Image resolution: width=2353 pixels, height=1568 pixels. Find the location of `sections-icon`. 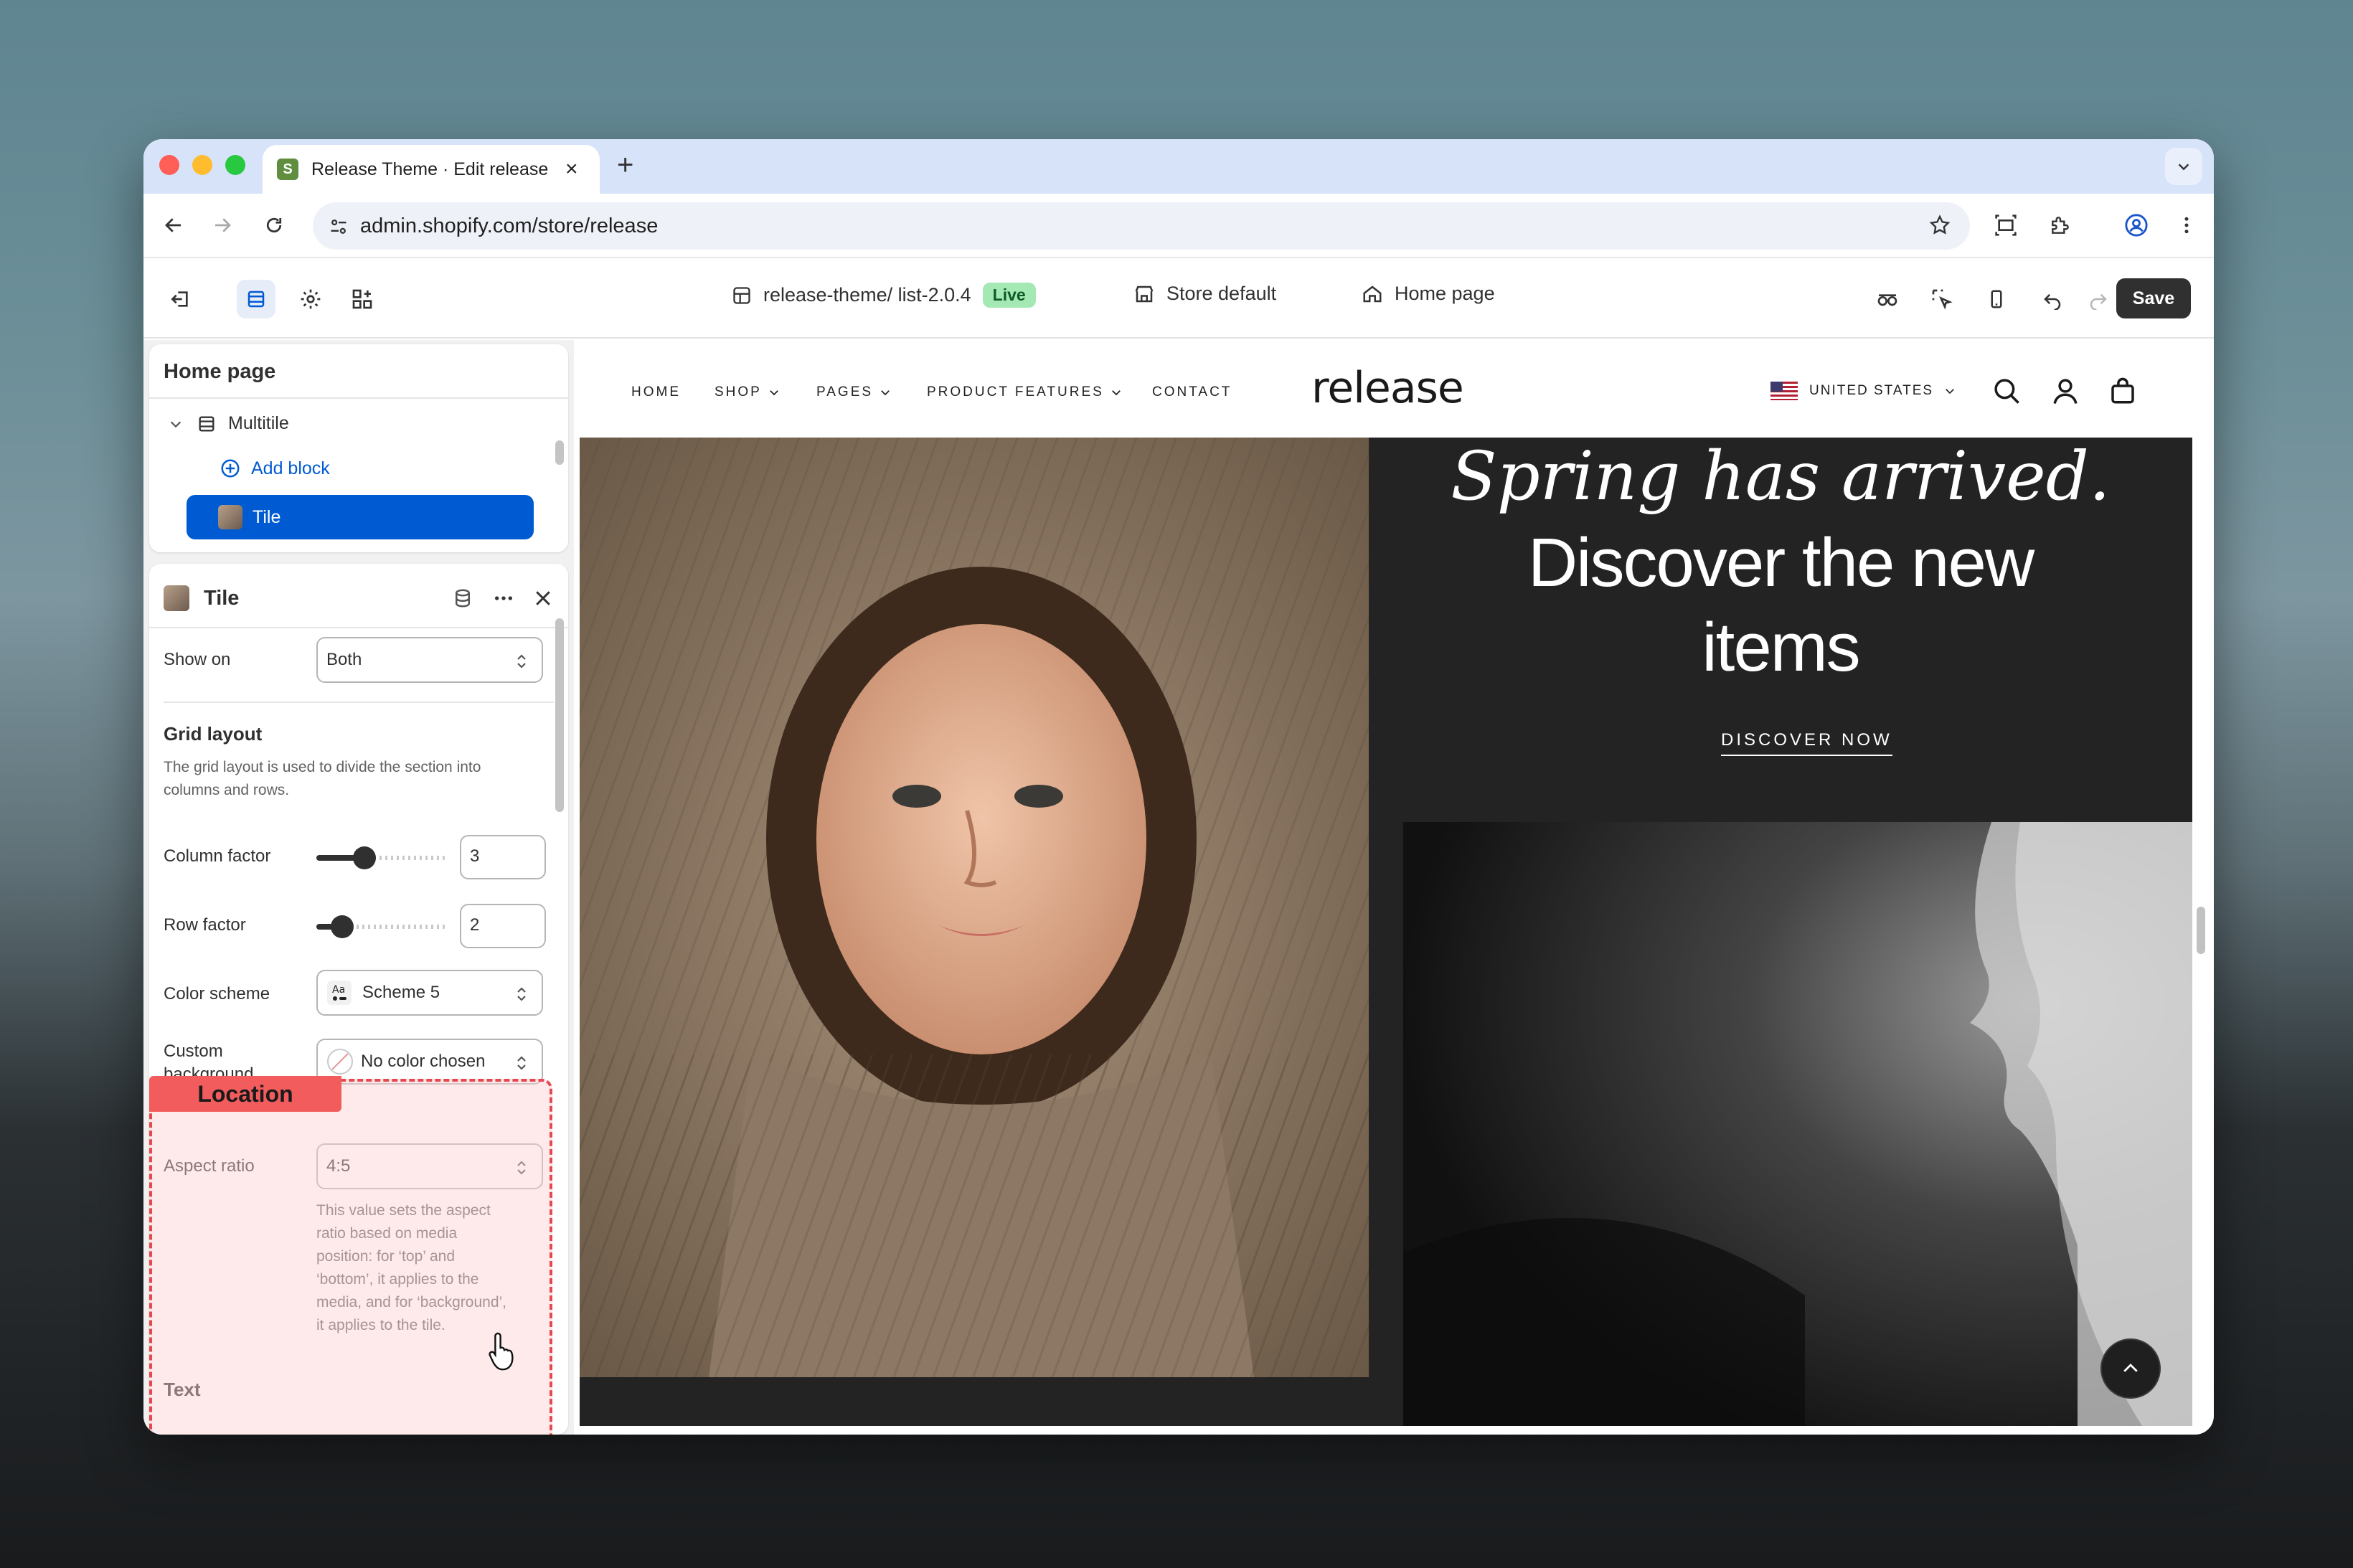

sections-icon is located at coordinates (256, 299).